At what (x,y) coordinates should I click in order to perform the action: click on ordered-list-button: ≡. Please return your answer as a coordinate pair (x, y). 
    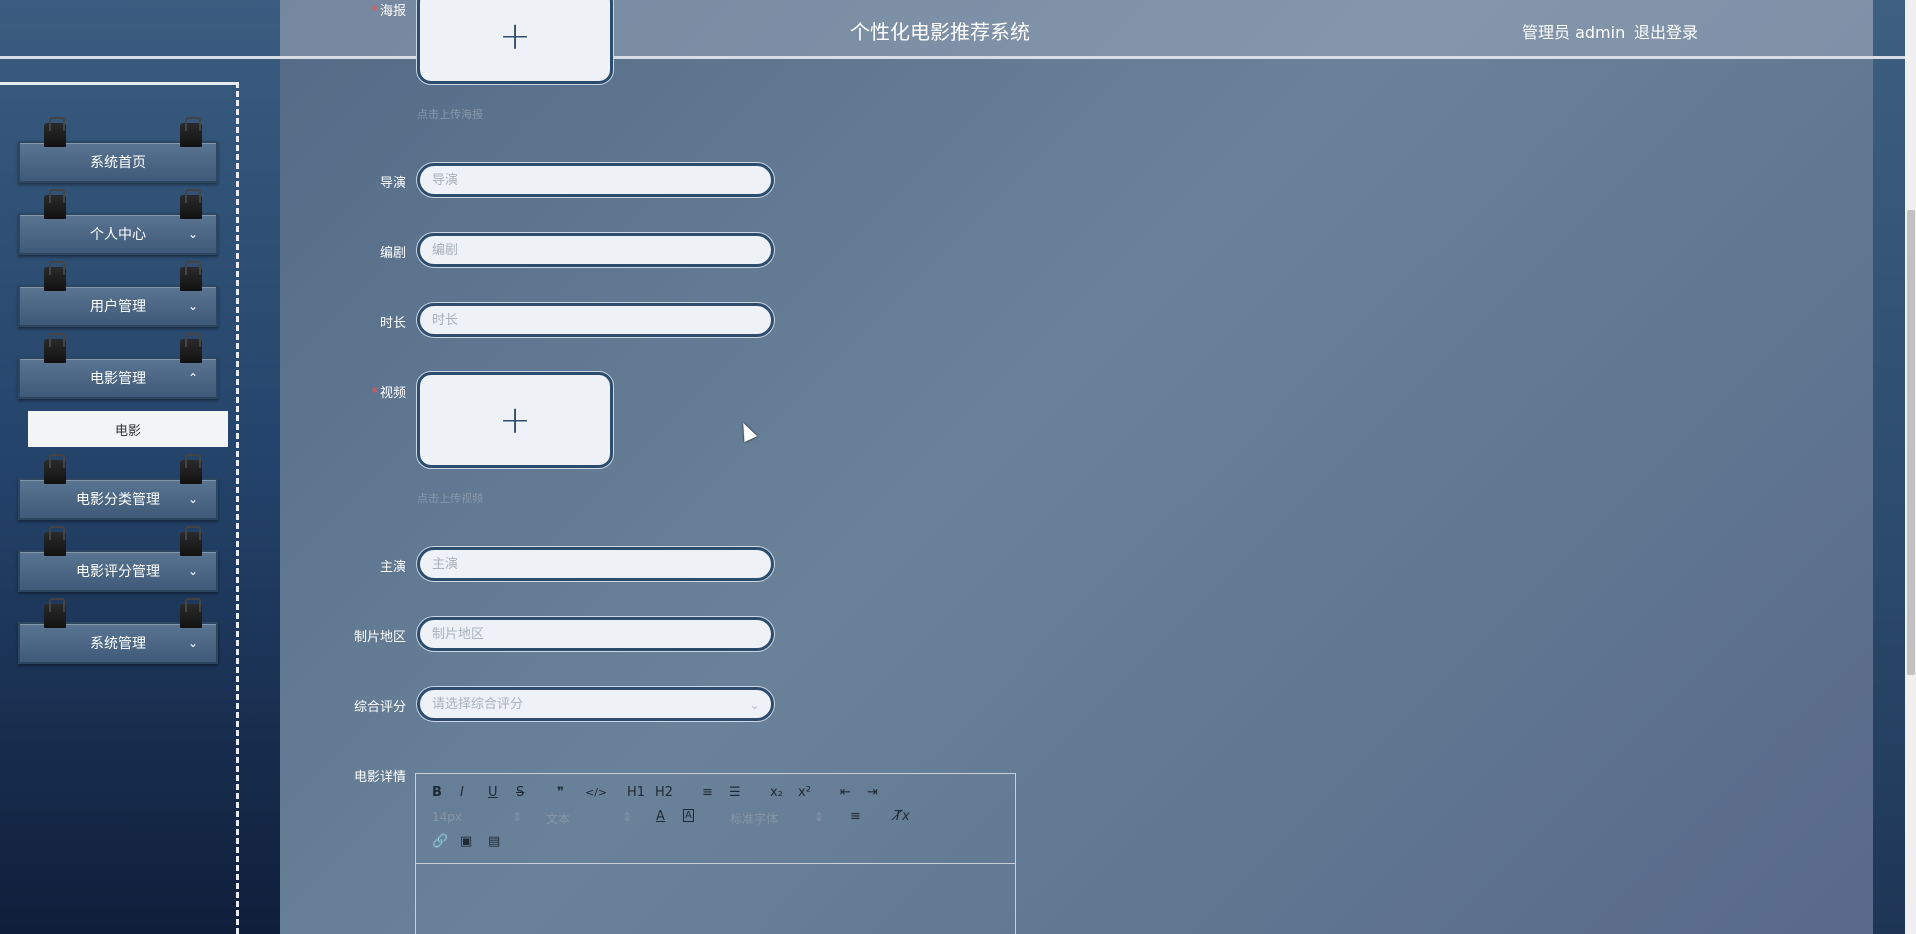
    Looking at the image, I should click on (707, 792).